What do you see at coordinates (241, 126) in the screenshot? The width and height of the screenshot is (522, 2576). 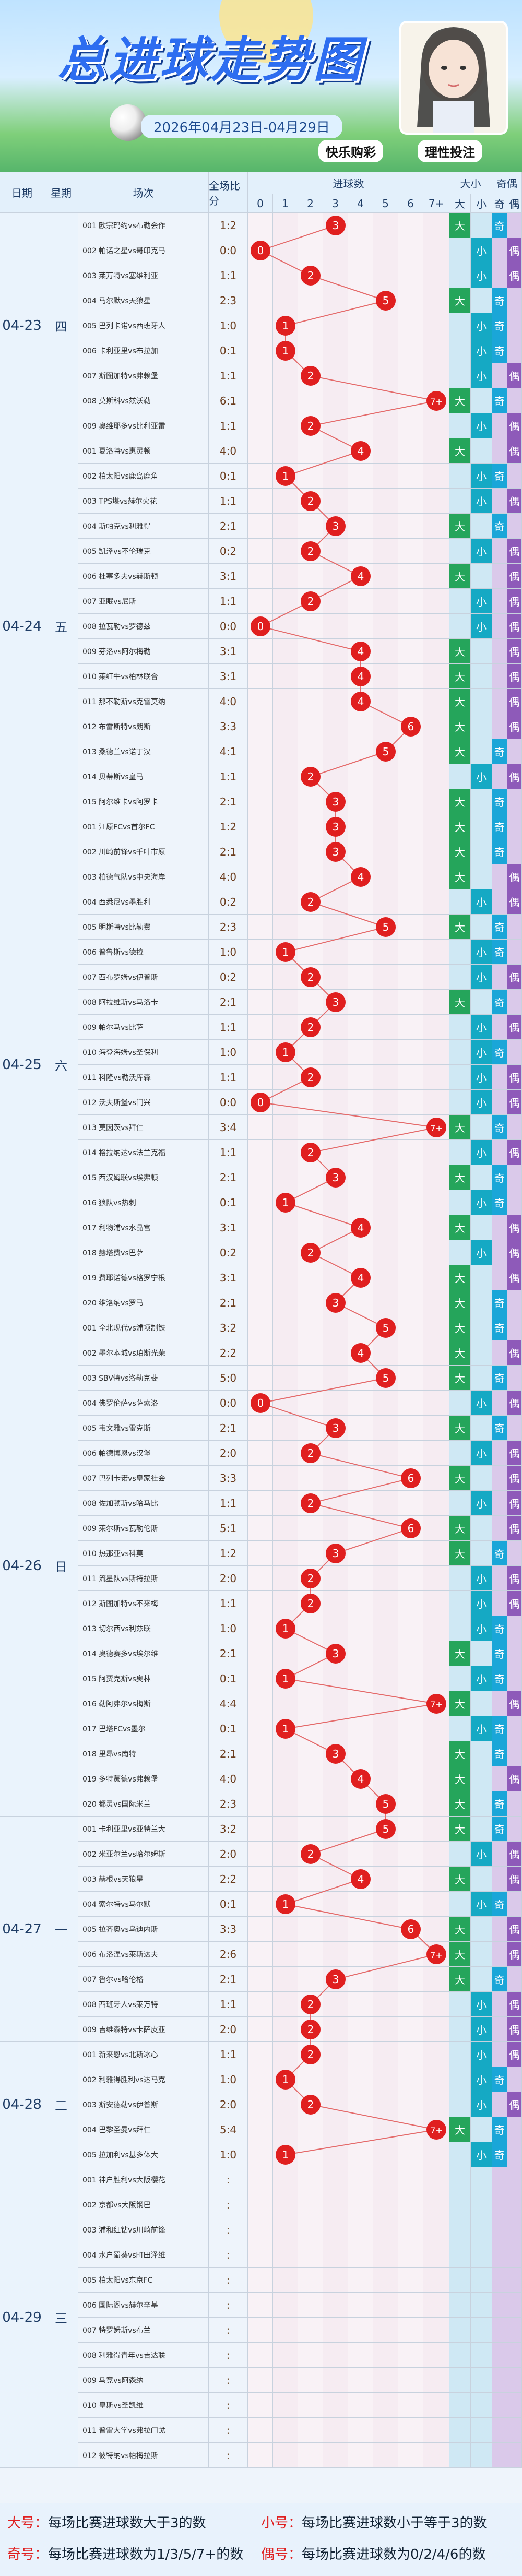 I see `date-range: 2026年04月23日-04月29日` at bounding box center [241, 126].